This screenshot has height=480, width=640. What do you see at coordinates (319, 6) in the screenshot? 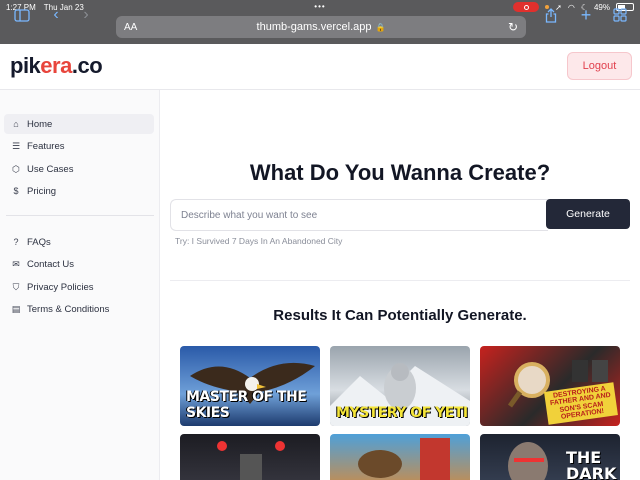
I see `multitask-dots-icon: •••` at bounding box center [319, 6].